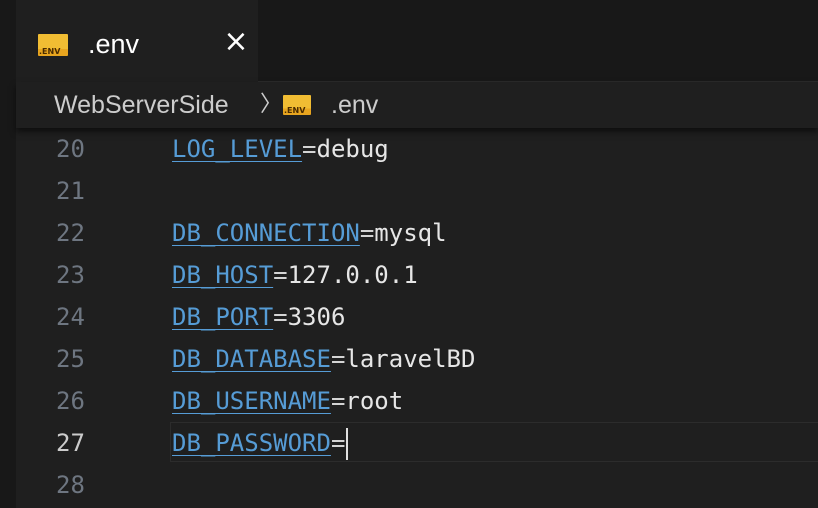 This screenshot has height=508, width=818. Describe the element at coordinates (251, 443) in the screenshot. I see `env-key: DB_PASSWORD` at that location.